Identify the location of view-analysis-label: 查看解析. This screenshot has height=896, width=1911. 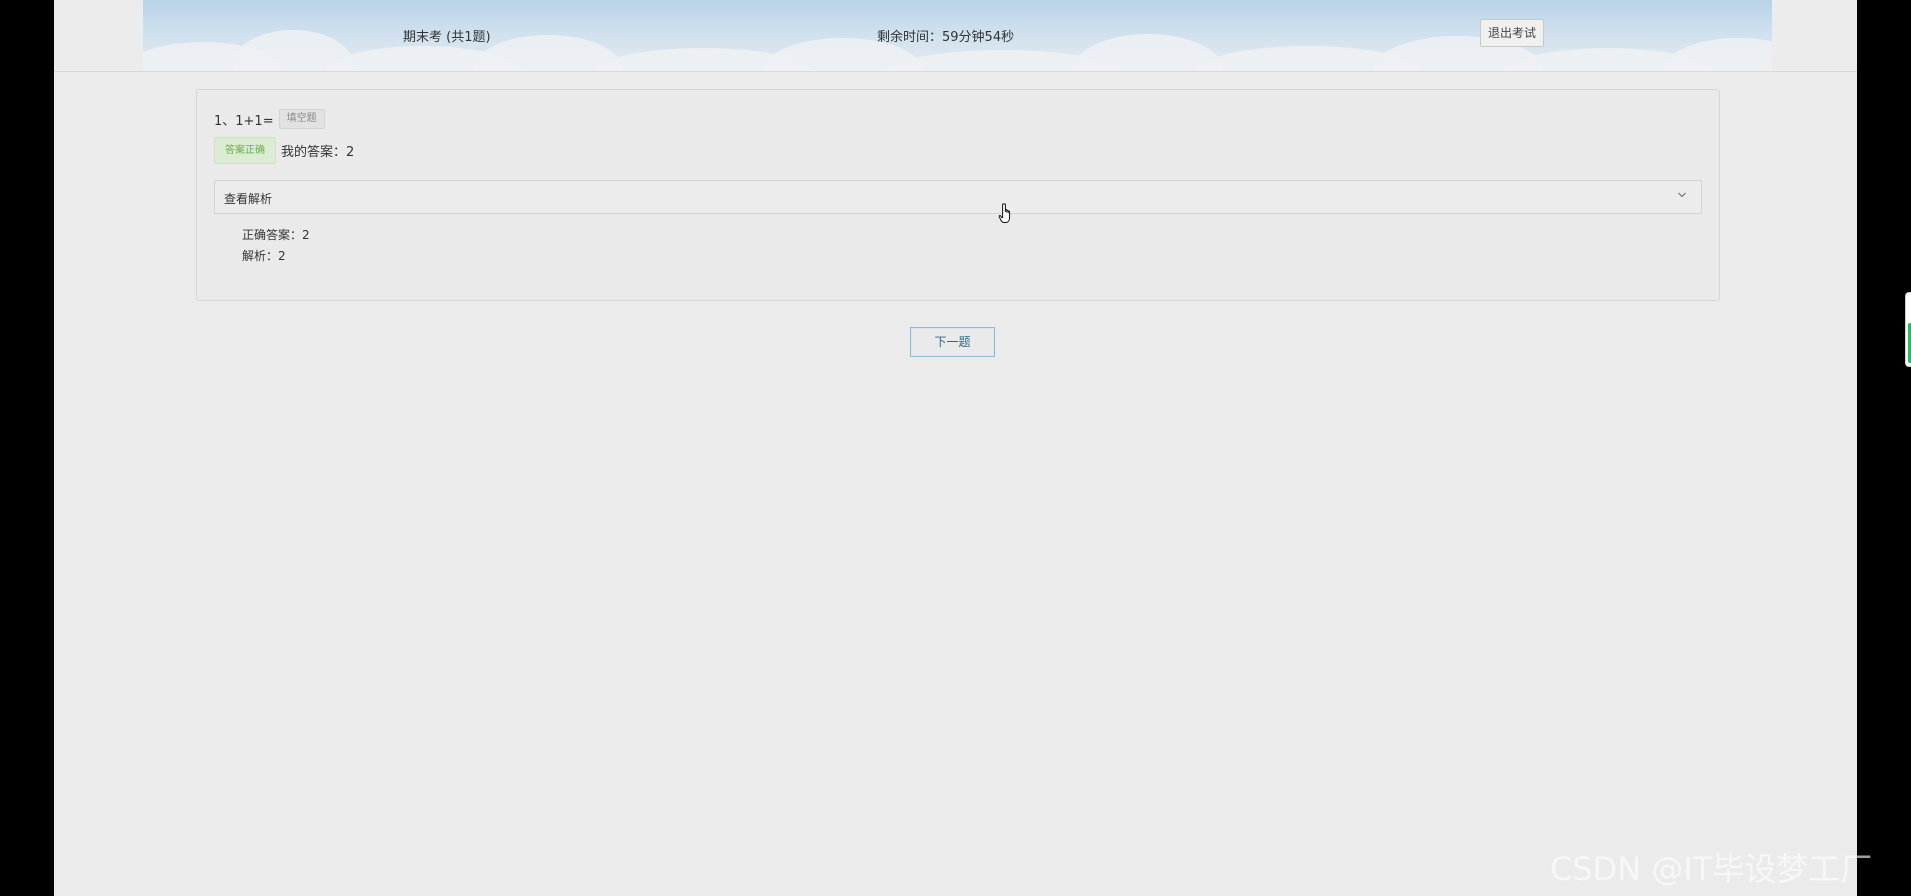
(248, 199).